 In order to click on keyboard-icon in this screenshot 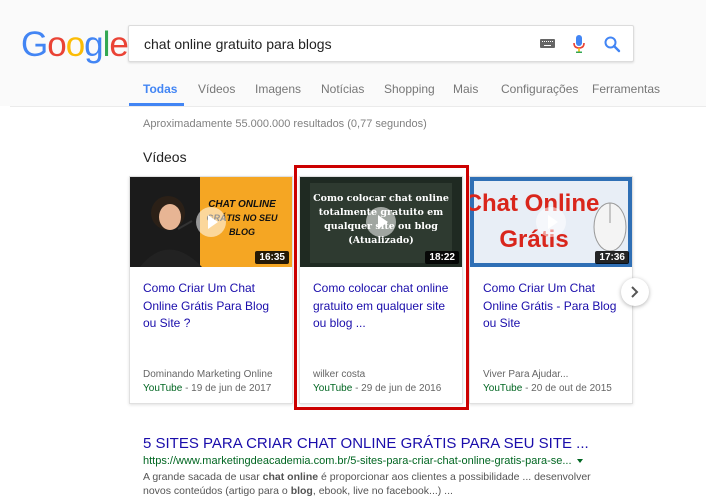, I will do `click(547, 43)`.